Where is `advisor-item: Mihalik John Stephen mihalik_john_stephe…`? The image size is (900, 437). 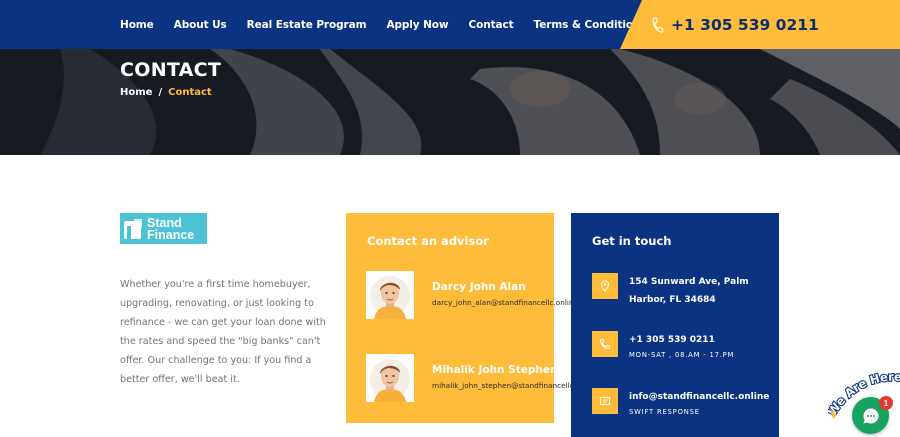
advisor-item: Mihalik John Stephen mihalik_john_stephe… is located at coordinates (486, 379).